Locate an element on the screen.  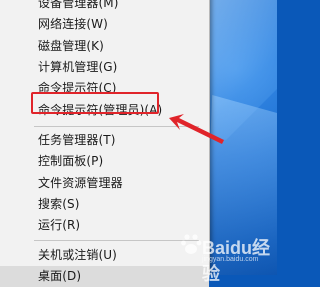
menu-item-label: 控制面板(P) is located at coordinates (71, 161).